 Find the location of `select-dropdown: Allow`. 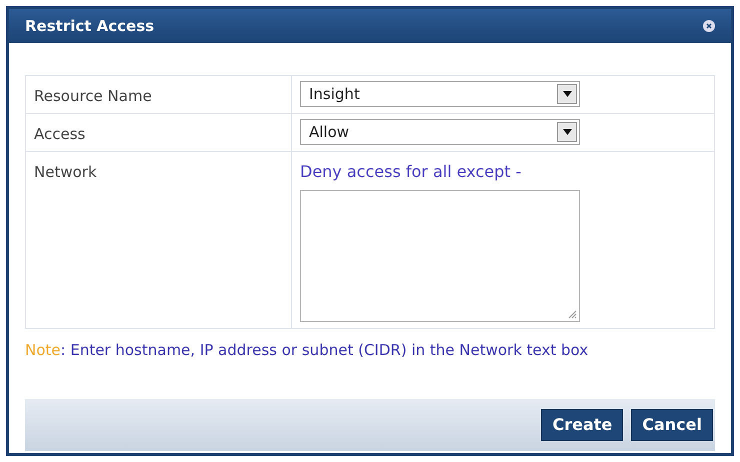

select-dropdown: Allow is located at coordinates (440, 132).